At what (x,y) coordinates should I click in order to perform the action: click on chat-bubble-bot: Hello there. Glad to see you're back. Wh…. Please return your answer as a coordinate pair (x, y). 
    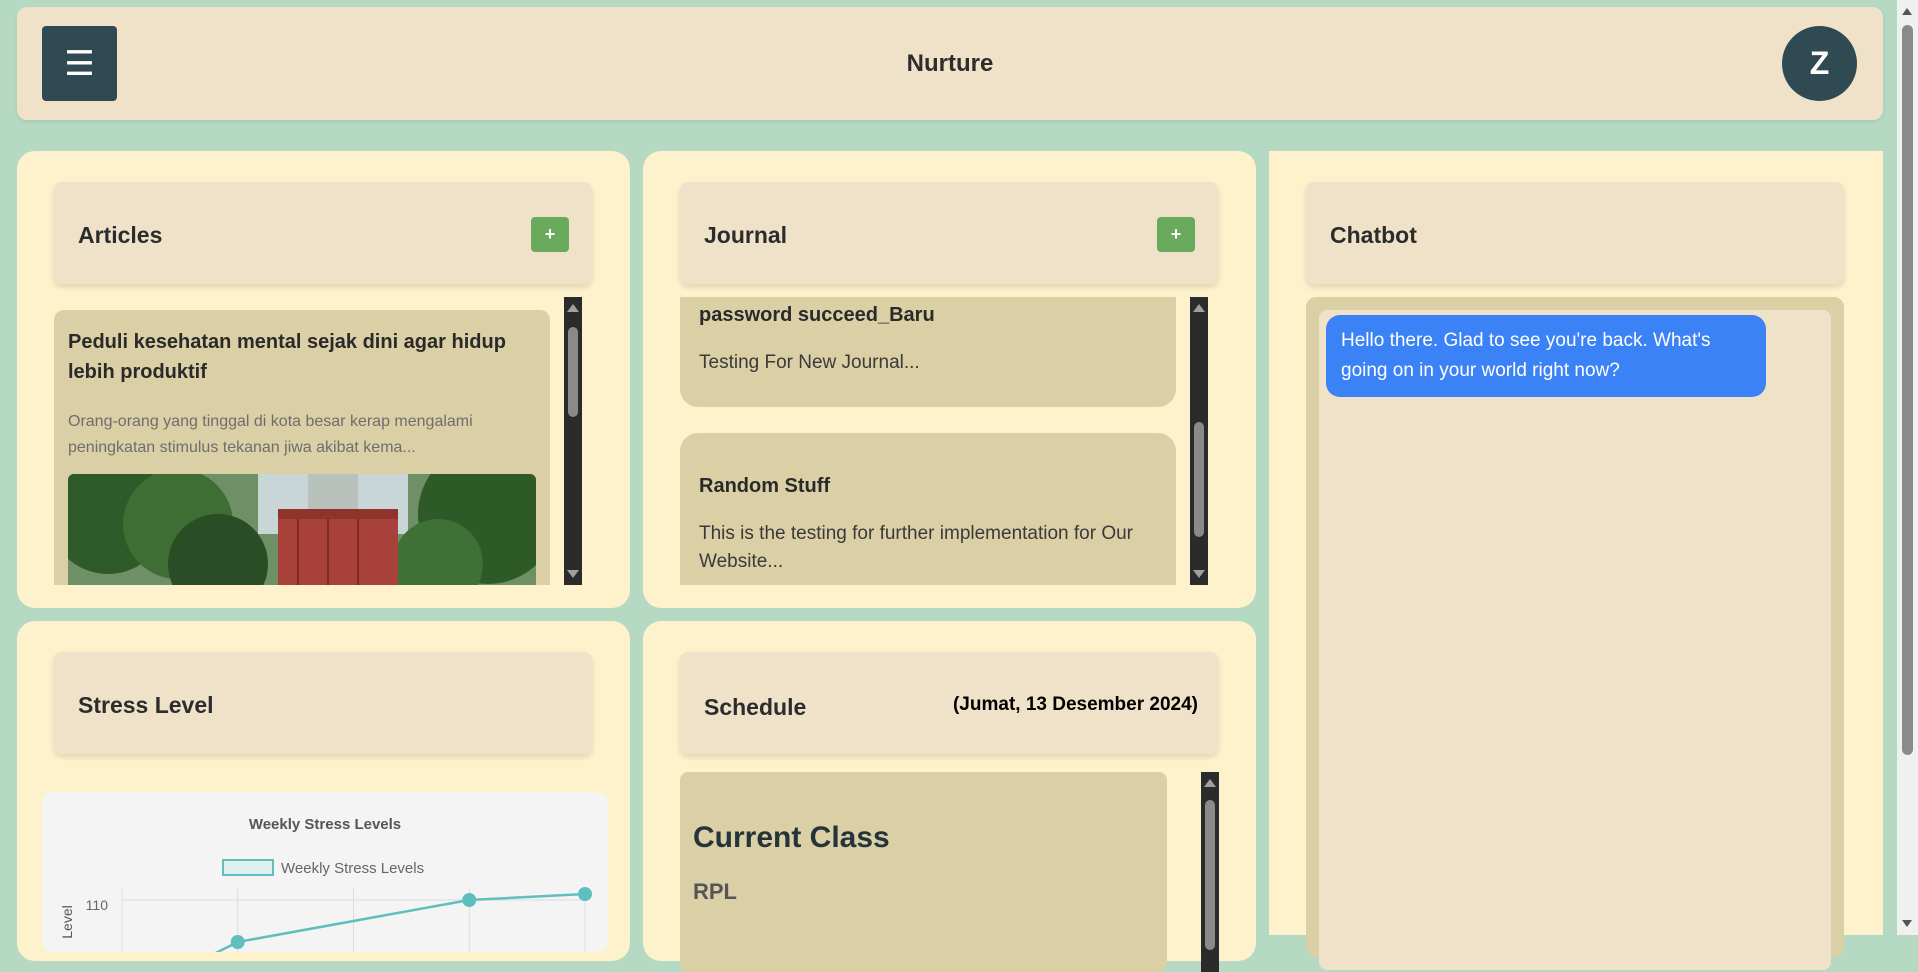
    Looking at the image, I should click on (1546, 356).